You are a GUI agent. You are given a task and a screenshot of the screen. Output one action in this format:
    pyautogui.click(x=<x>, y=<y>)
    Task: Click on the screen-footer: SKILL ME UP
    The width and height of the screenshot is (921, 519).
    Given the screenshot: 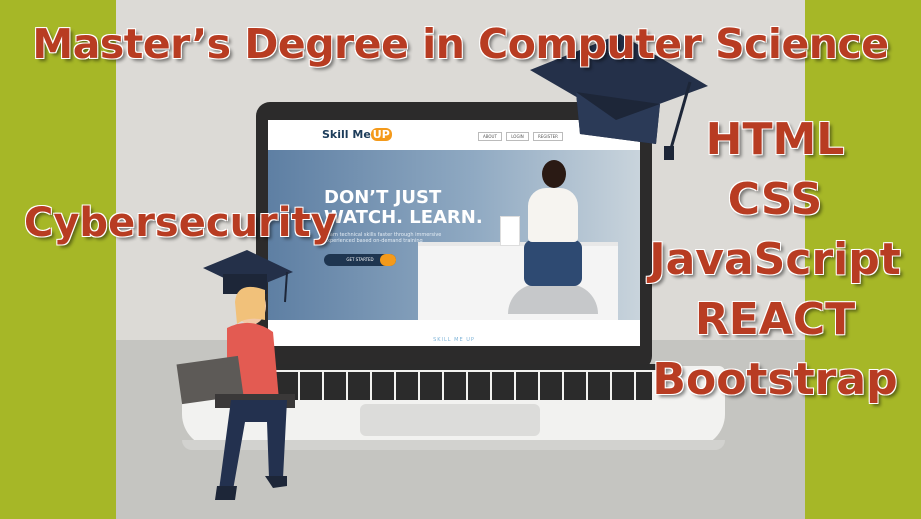 What is the action you would take?
    pyautogui.click(x=454, y=333)
    